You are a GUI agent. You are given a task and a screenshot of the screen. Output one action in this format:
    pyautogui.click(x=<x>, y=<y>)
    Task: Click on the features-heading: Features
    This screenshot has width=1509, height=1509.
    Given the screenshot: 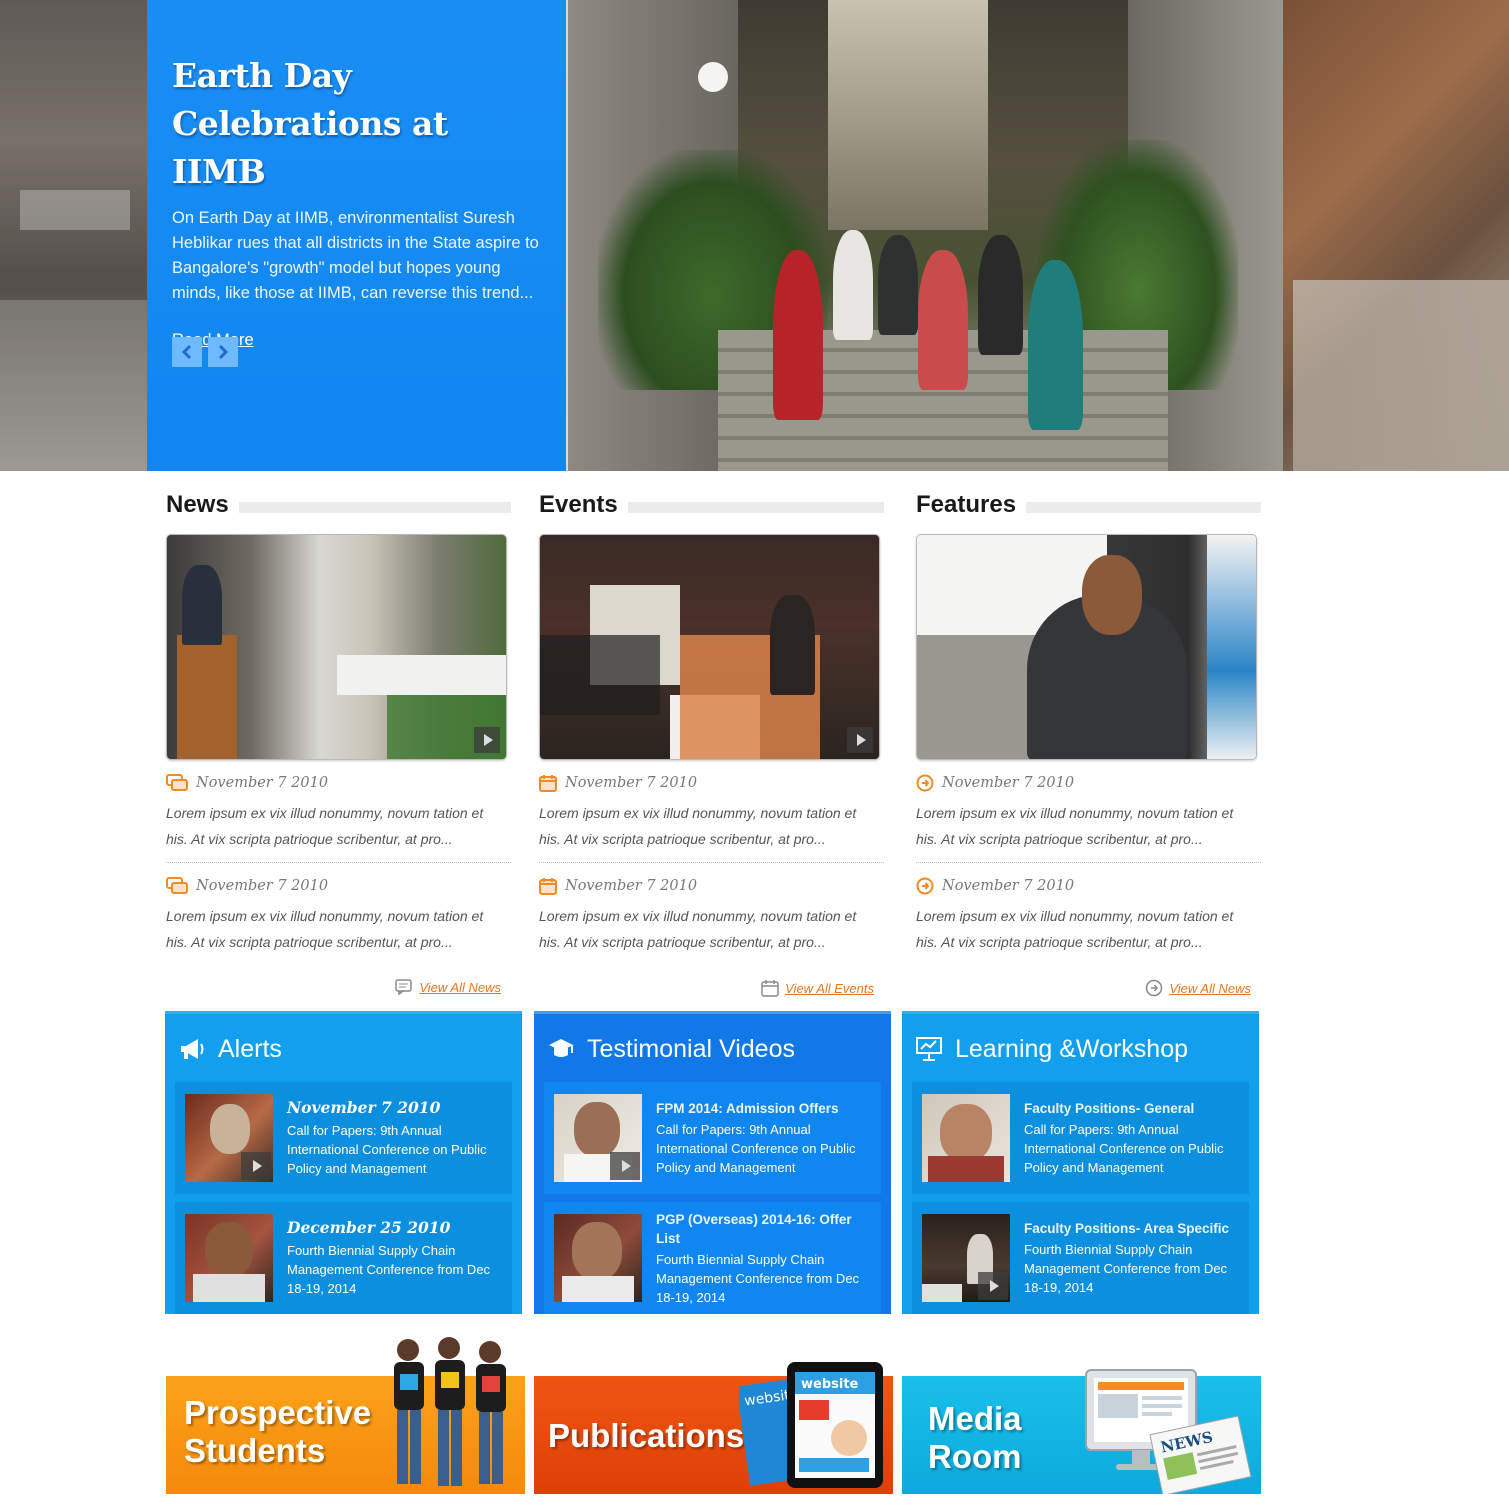 What is the action you would take?
    pyautogui.click(x=966, y=504)
    